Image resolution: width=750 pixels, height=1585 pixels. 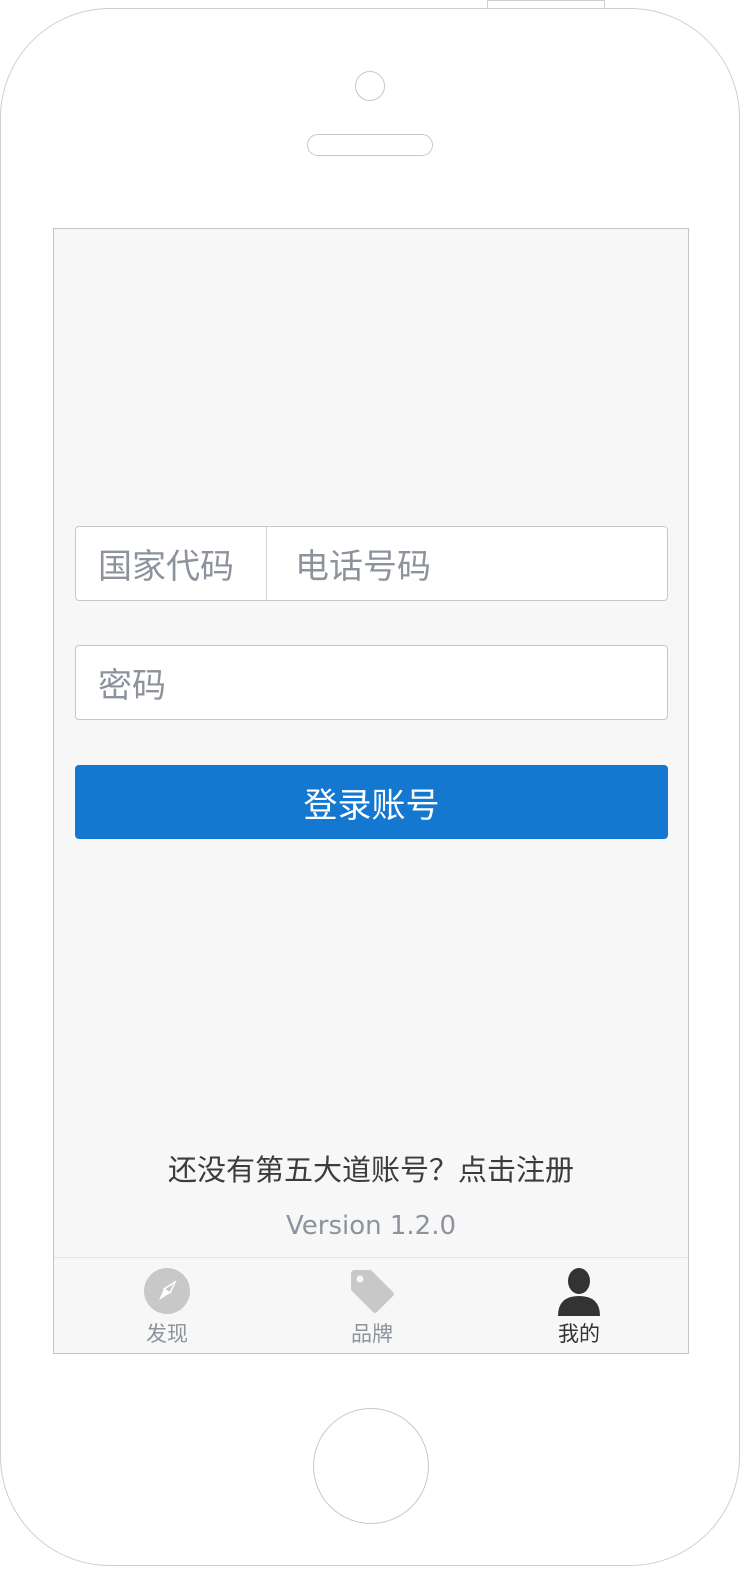 What do you see at coordinates (371, 802) in the screenshot?
I see `login-button: 登录账号` at bounding box center [371, 802].